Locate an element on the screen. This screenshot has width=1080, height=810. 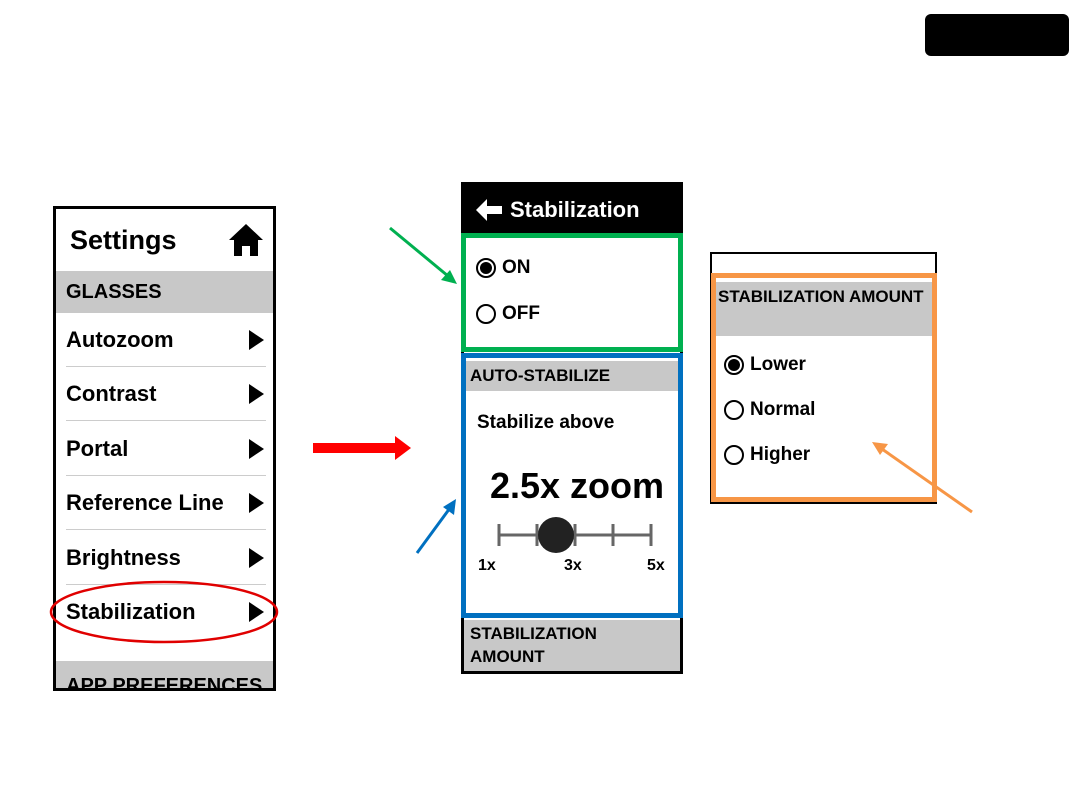
blue-arrow is located at coordinates (435, 526).